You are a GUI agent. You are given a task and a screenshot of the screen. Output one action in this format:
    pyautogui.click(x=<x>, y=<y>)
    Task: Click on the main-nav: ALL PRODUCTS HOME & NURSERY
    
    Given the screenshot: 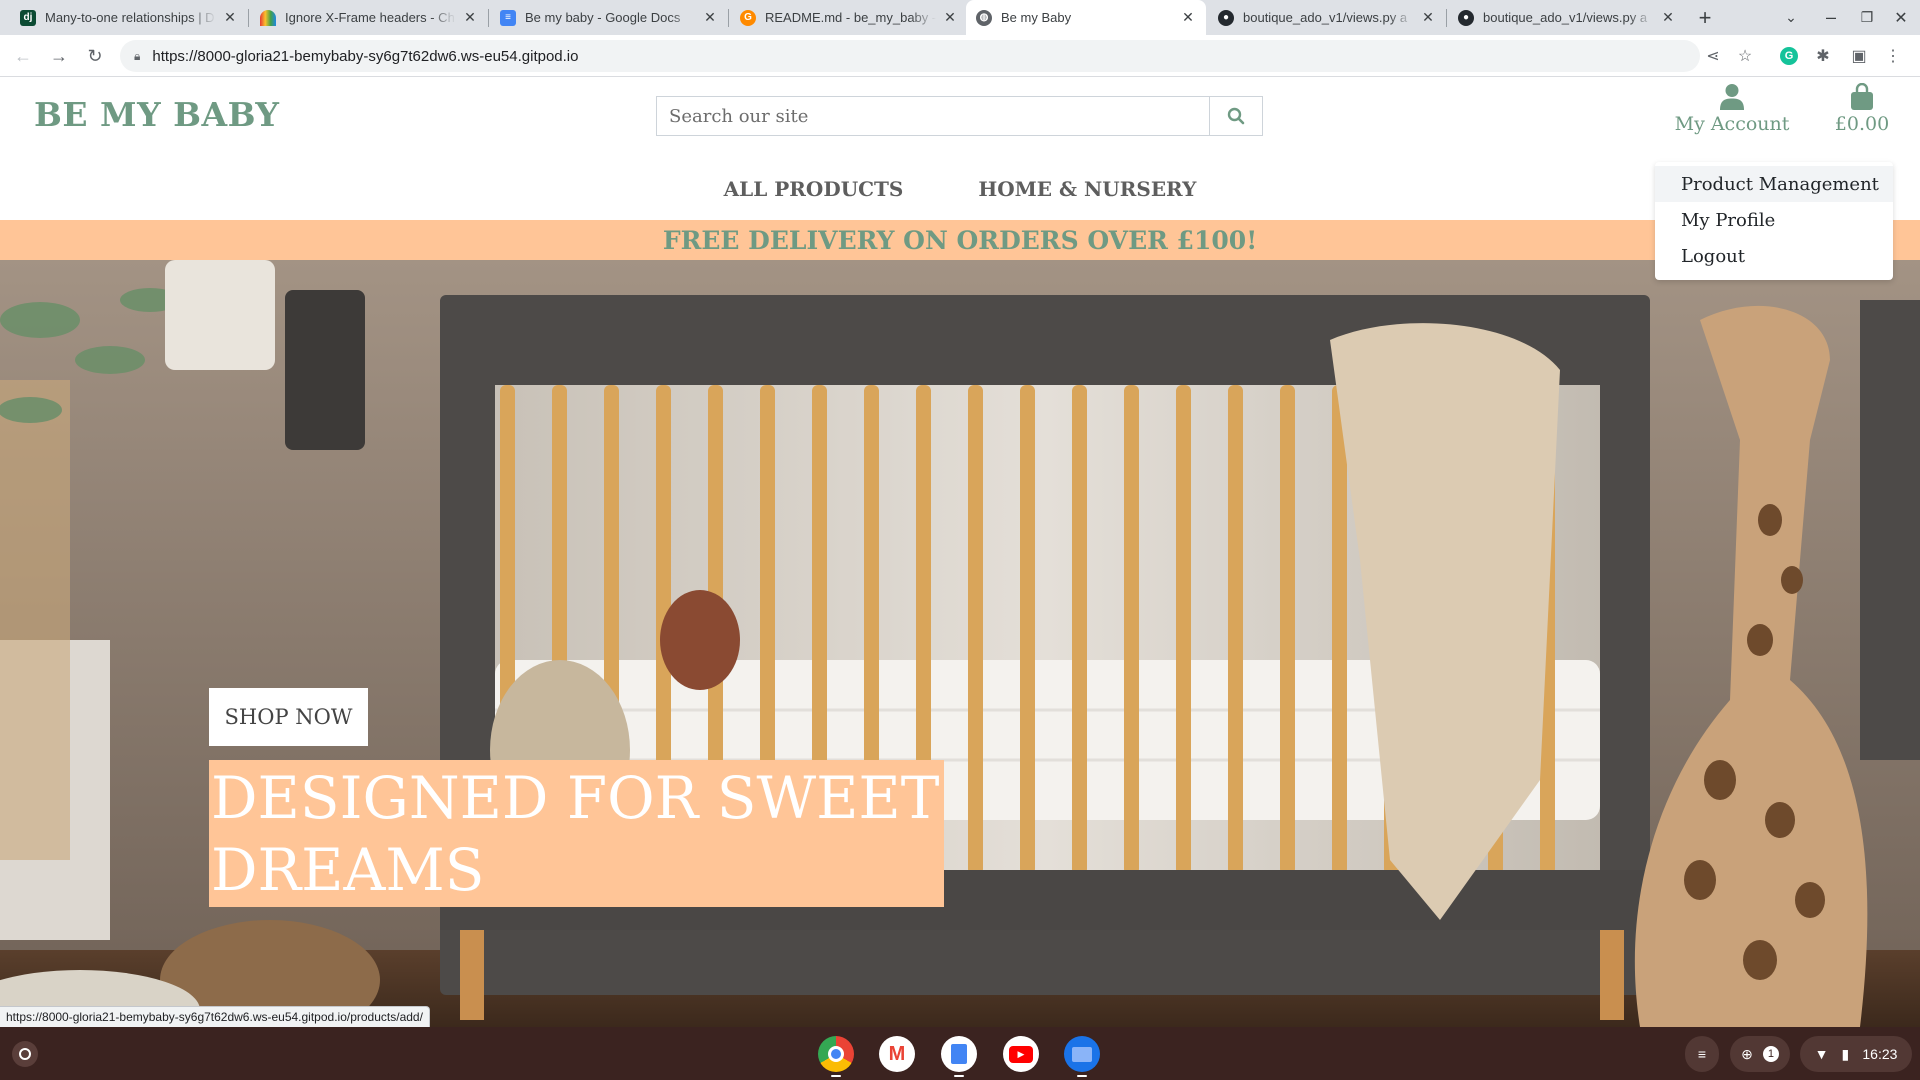 What is the action you would take?
    pyautogui.click(x=960, y=189)
    